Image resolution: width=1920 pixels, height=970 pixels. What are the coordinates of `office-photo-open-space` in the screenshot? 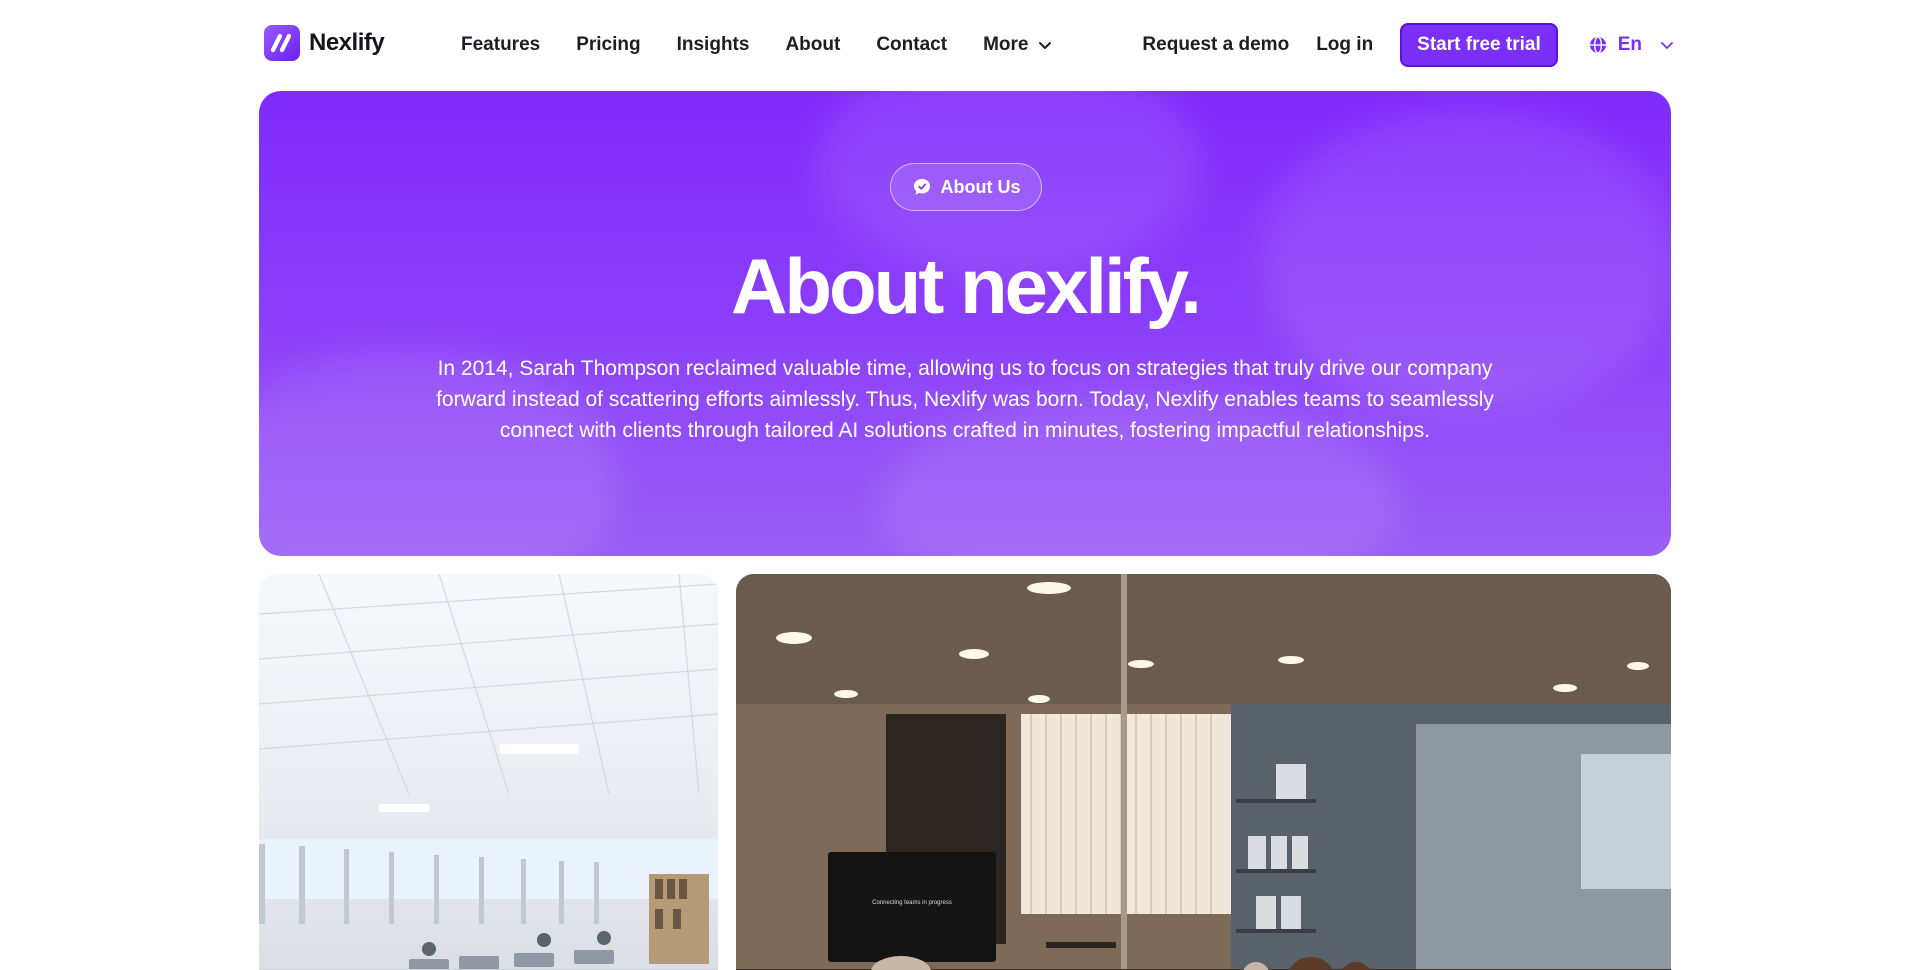 It's located at (488, 772).